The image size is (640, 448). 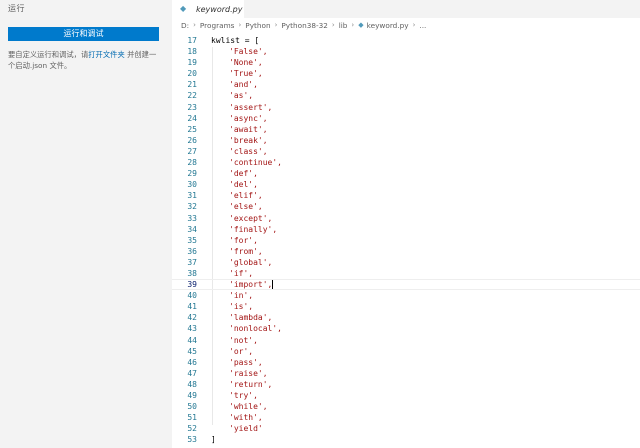 What do you see at coordinates (192, 351) in the screenshot?
I see `line-number: 45` at bounding box center [192, 351].